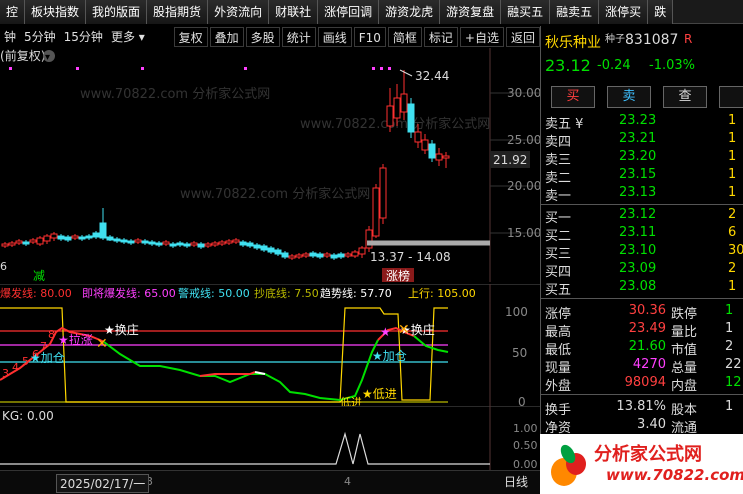 This screenshot has width=743, height=494. I want to click on stat-row: 净资 3.40 流通, so click(642, 426).